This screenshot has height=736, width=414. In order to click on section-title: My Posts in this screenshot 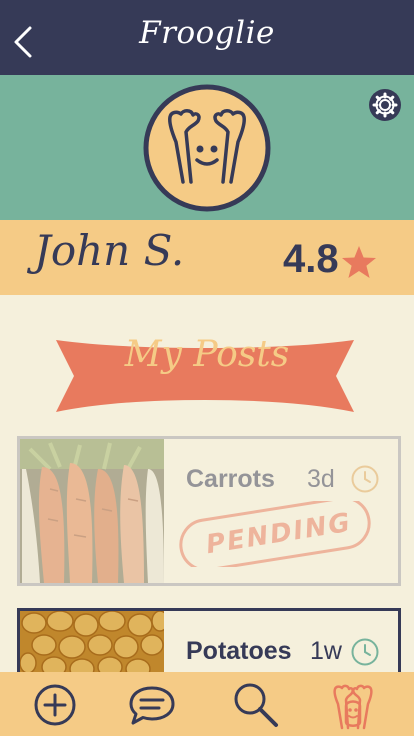, I will do `click(207, 354)`.